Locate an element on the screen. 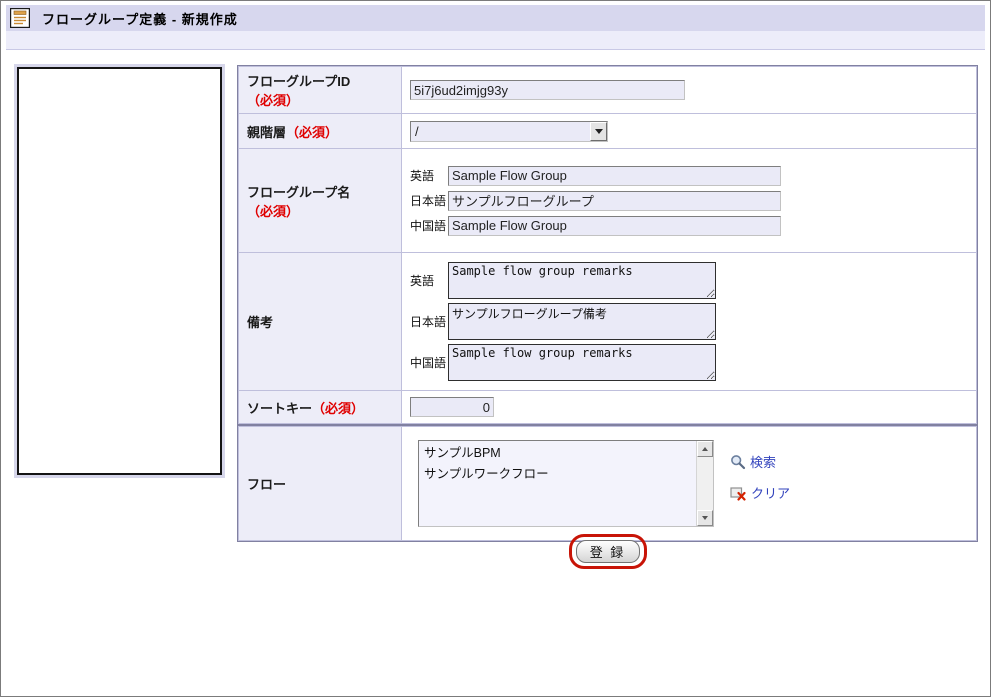 This screenshot has width=991, height=697. sort-key-label: ソートキー（必須） is located at coordinates (320, 407).